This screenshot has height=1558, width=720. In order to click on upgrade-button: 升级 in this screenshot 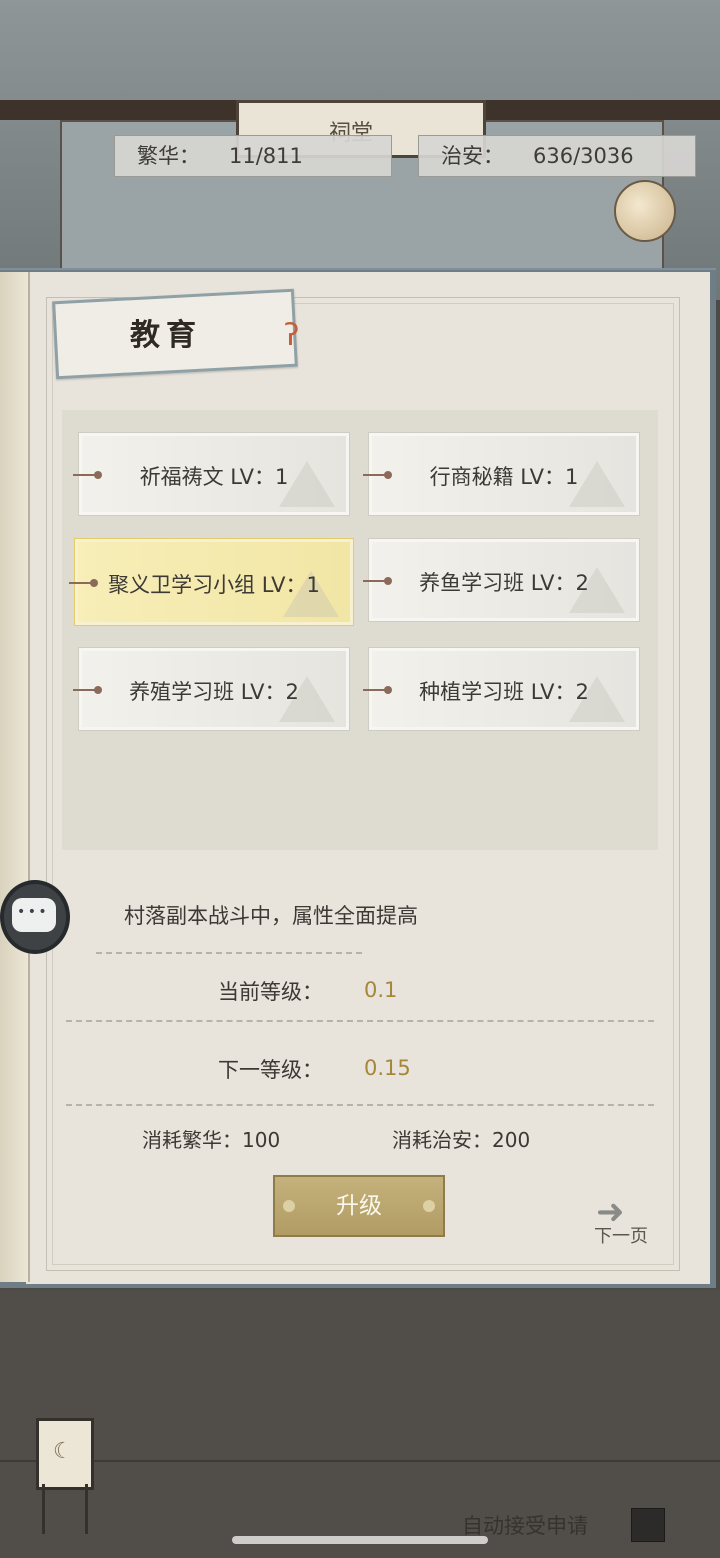, I will do `click(359, 1206)`.